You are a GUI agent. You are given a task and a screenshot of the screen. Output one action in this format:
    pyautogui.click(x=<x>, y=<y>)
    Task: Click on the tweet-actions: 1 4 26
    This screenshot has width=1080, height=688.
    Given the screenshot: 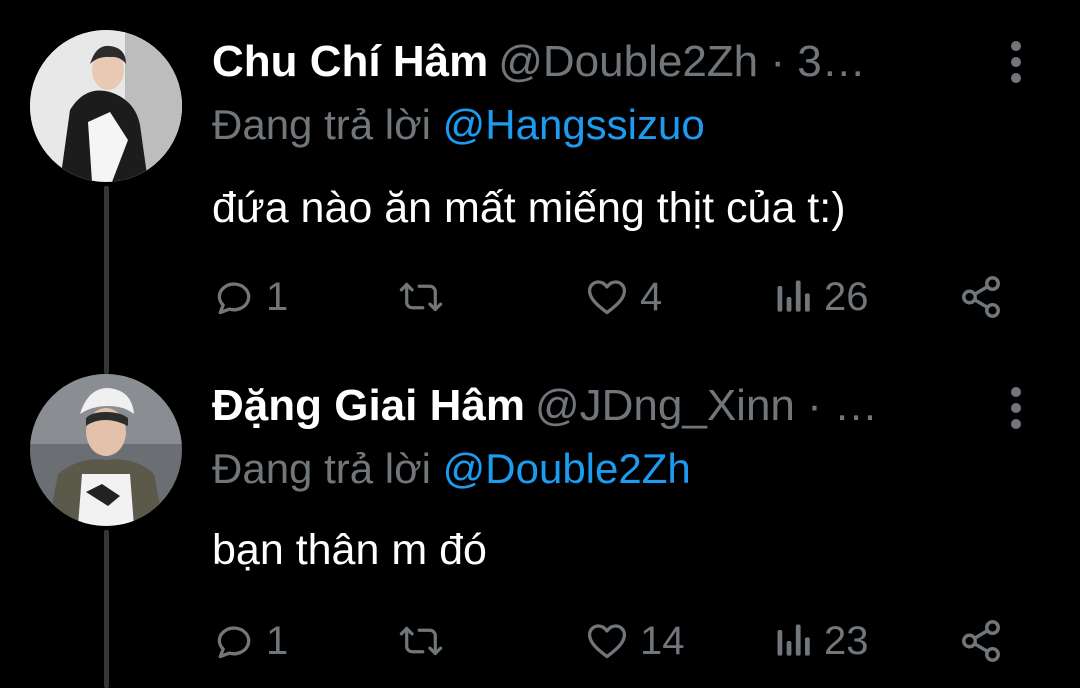 What is the action you would take?
    pyautogui.click(x=617, y=297)
    